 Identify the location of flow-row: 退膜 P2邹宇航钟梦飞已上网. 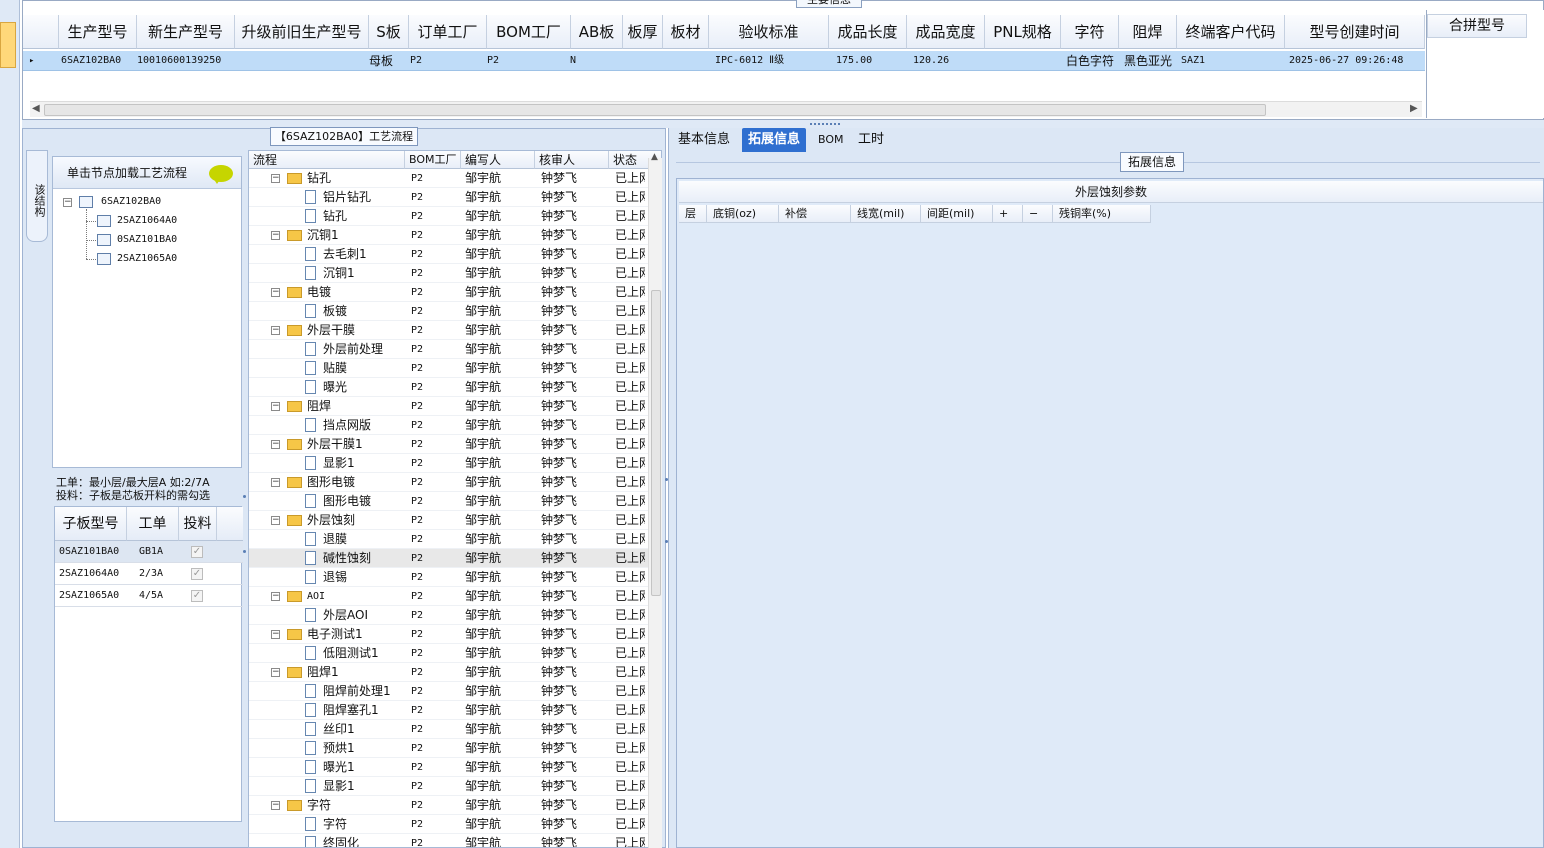
(449, 539).